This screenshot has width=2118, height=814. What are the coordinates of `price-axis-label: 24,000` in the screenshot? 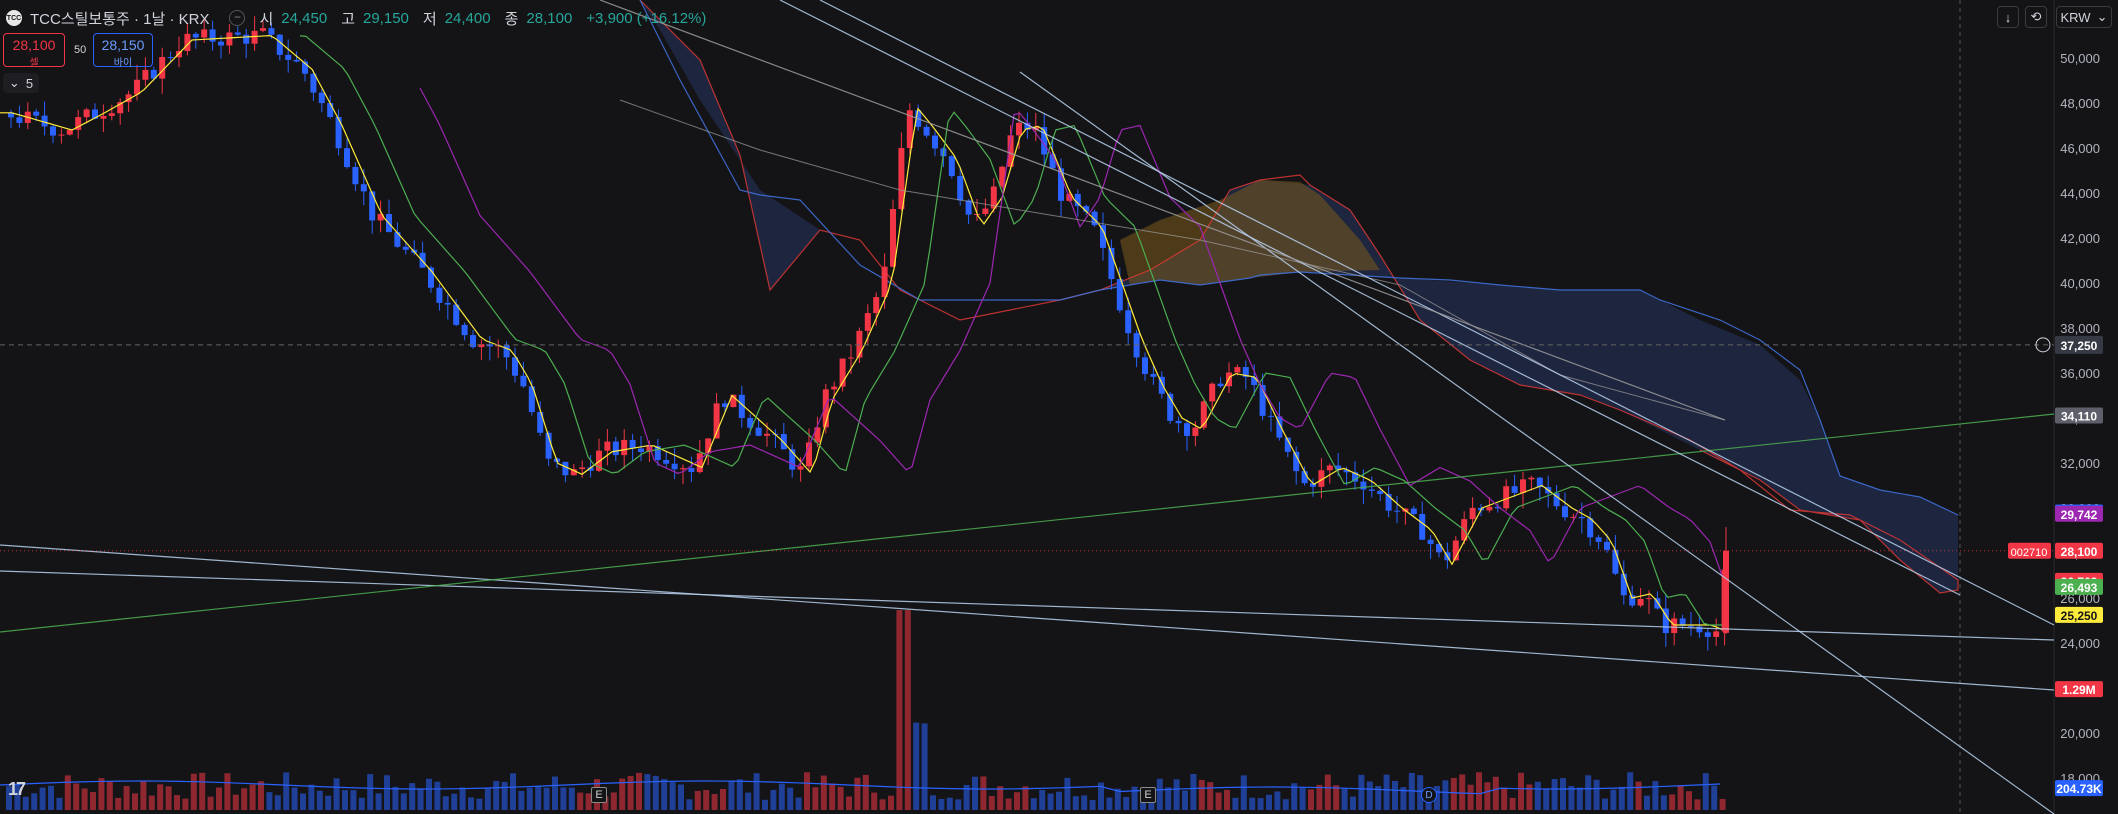 It's located at (2080, 643).